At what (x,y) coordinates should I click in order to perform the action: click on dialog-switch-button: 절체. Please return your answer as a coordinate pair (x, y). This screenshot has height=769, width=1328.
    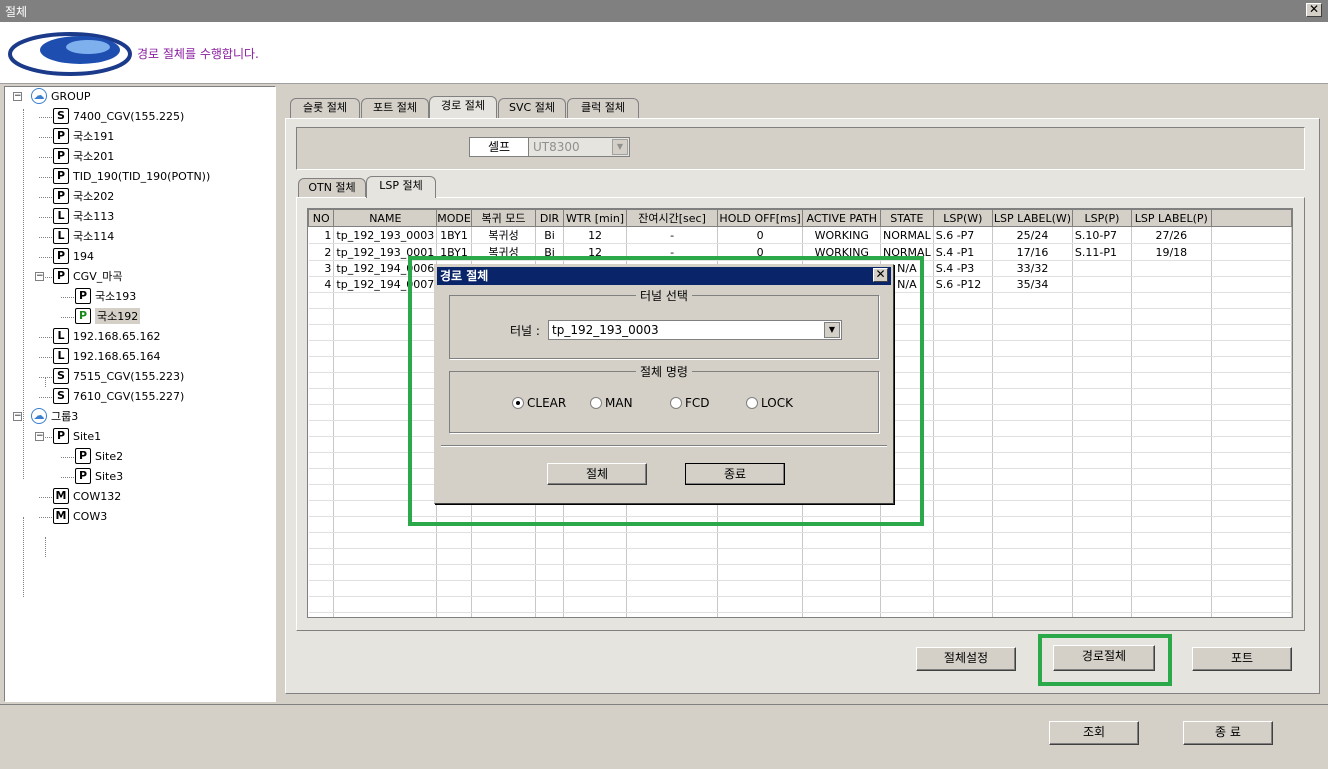
    Looking at the image, I should click on (597, 474).